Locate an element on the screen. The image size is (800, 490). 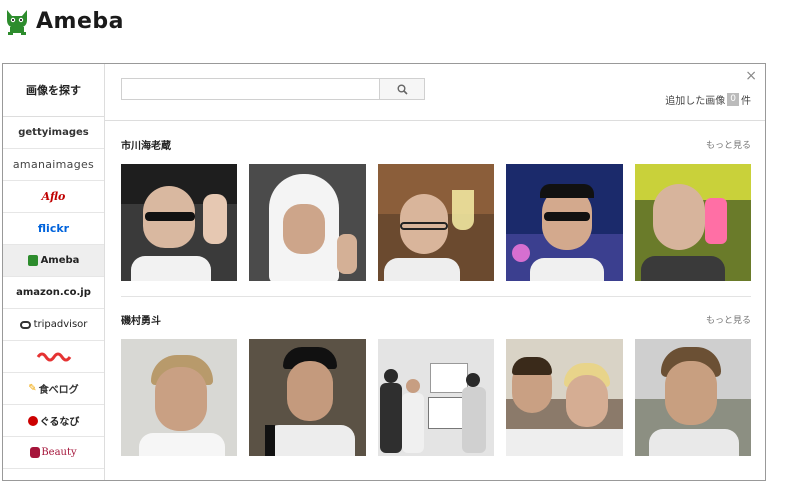
source-gurunavi: ぐるなび is located at coordinates (53, 421).